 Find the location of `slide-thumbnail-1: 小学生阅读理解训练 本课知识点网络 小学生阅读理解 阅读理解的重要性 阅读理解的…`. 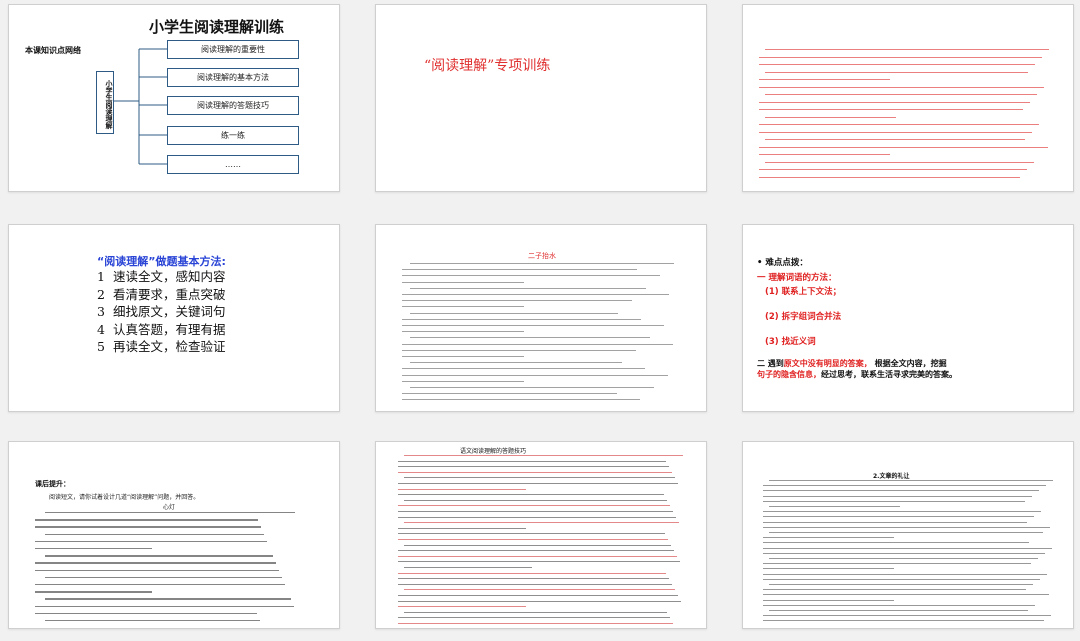

slide-thumbnail-1: 小学生阅读理解训练 本课知识点网络 小学生阅读理解 阅读理解的重要性 阅读理解的… is located at coordinates (174, 98).